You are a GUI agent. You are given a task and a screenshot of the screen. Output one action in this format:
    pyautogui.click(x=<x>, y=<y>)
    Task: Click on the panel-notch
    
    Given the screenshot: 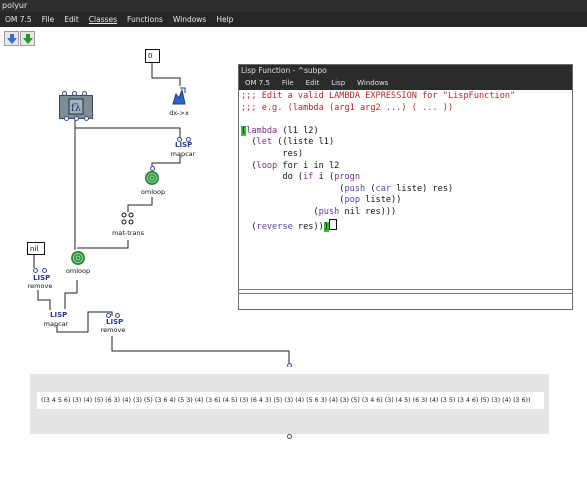 What is the action you would take?
    pyautogui.click(x=200, y=370)
    